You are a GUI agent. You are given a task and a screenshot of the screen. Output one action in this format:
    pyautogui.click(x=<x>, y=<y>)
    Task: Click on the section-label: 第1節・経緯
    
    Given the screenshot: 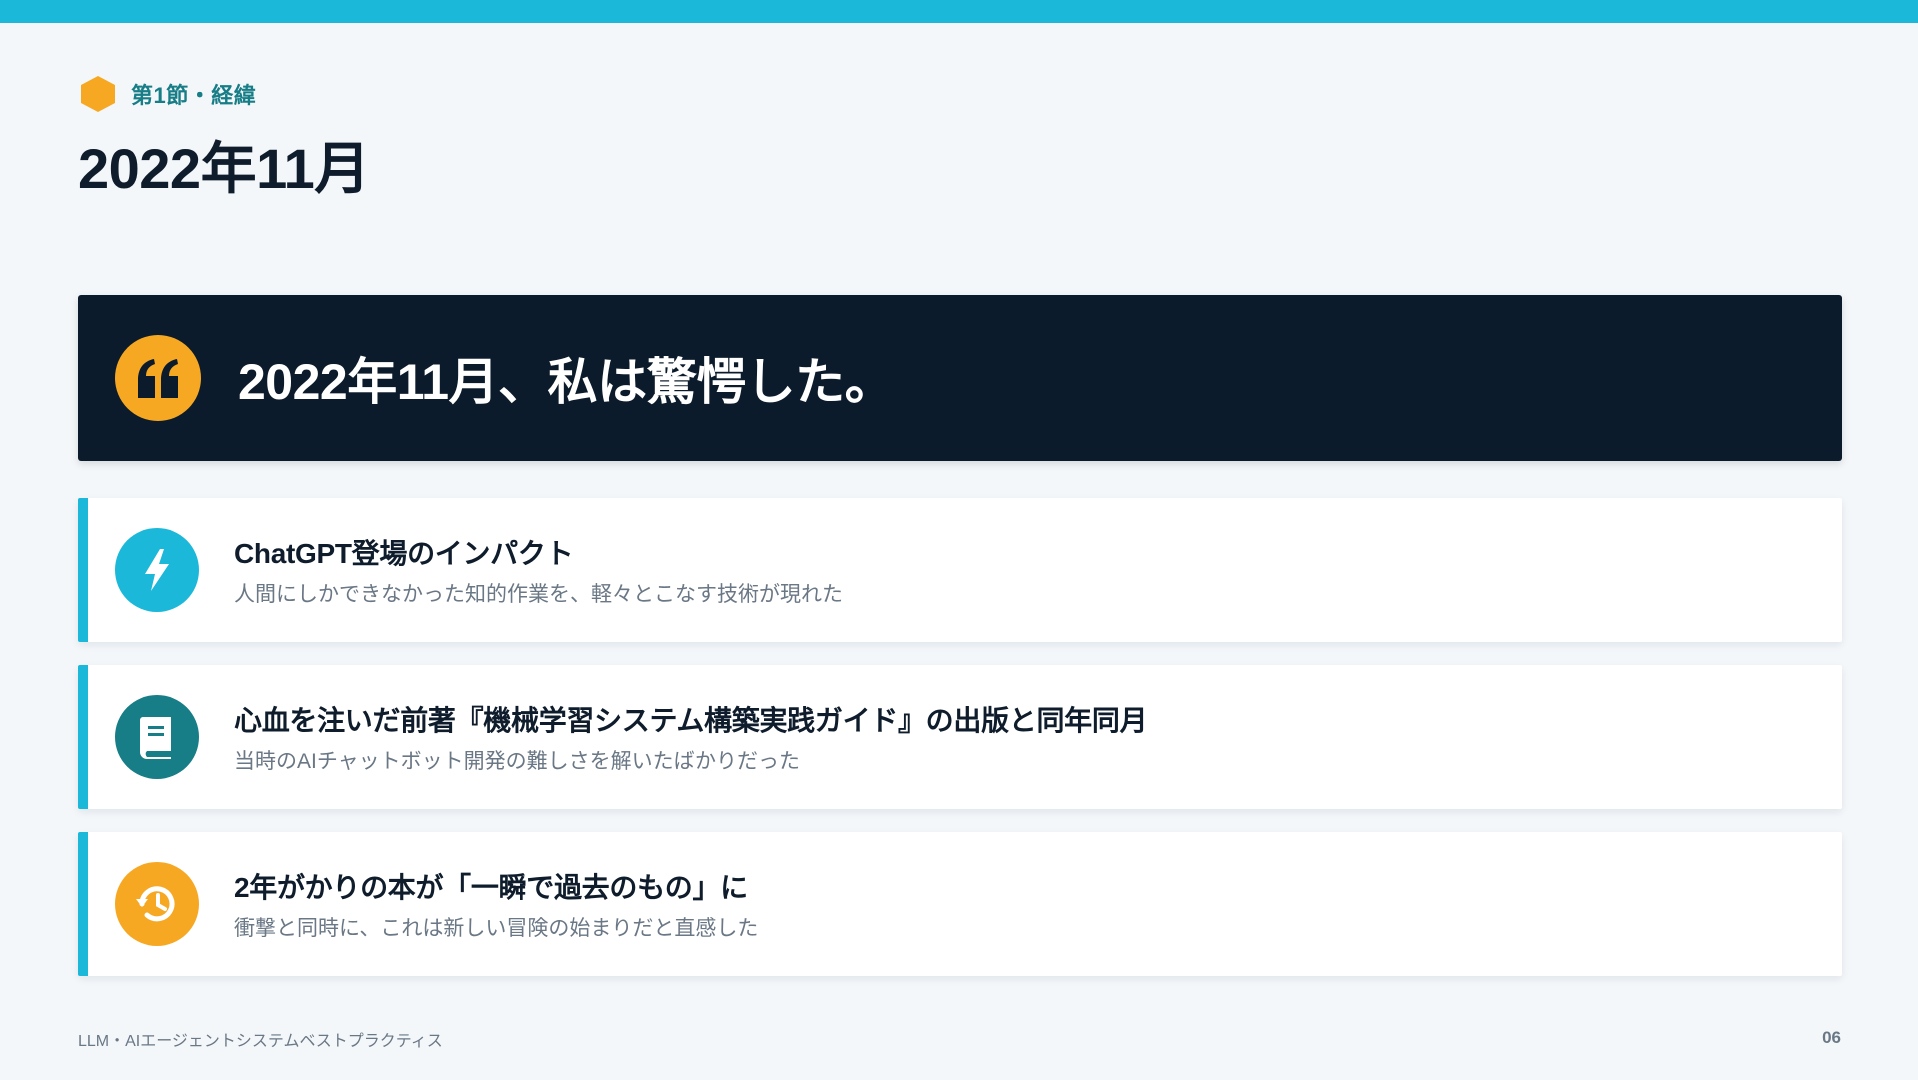 What is the action you would take?
    pyautogui.click(x=167, y=94)
    